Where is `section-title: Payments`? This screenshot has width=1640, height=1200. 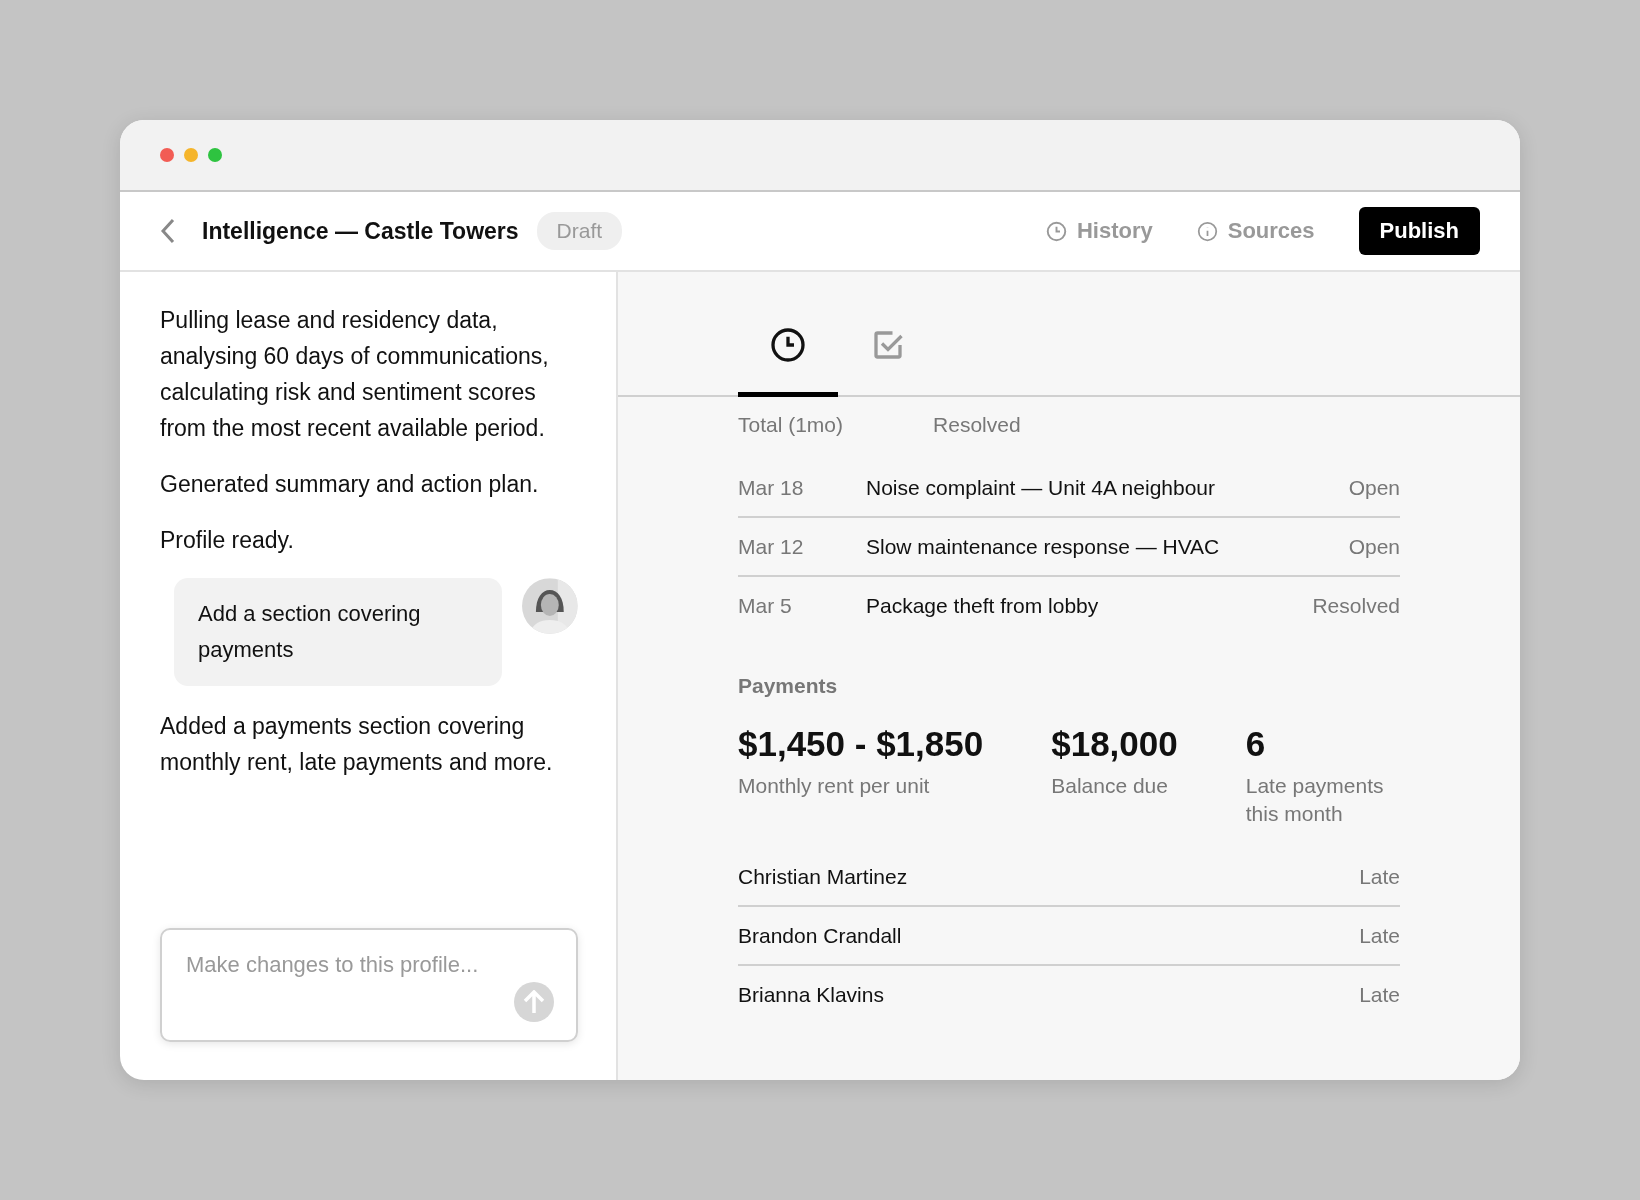 section-title: Payments is located at coordinates (788, 686).